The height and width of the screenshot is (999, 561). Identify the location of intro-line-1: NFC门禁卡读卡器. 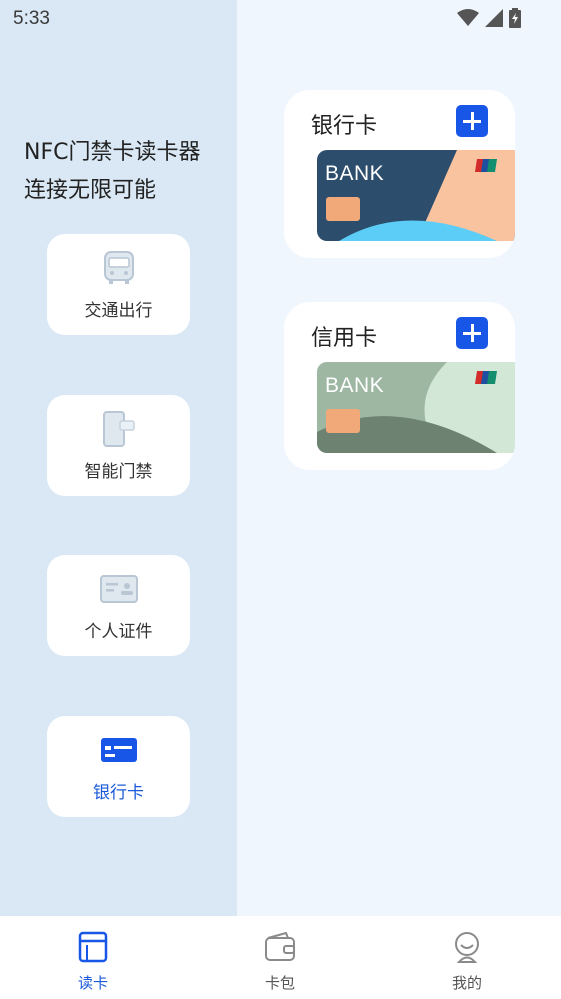
(112, 152).